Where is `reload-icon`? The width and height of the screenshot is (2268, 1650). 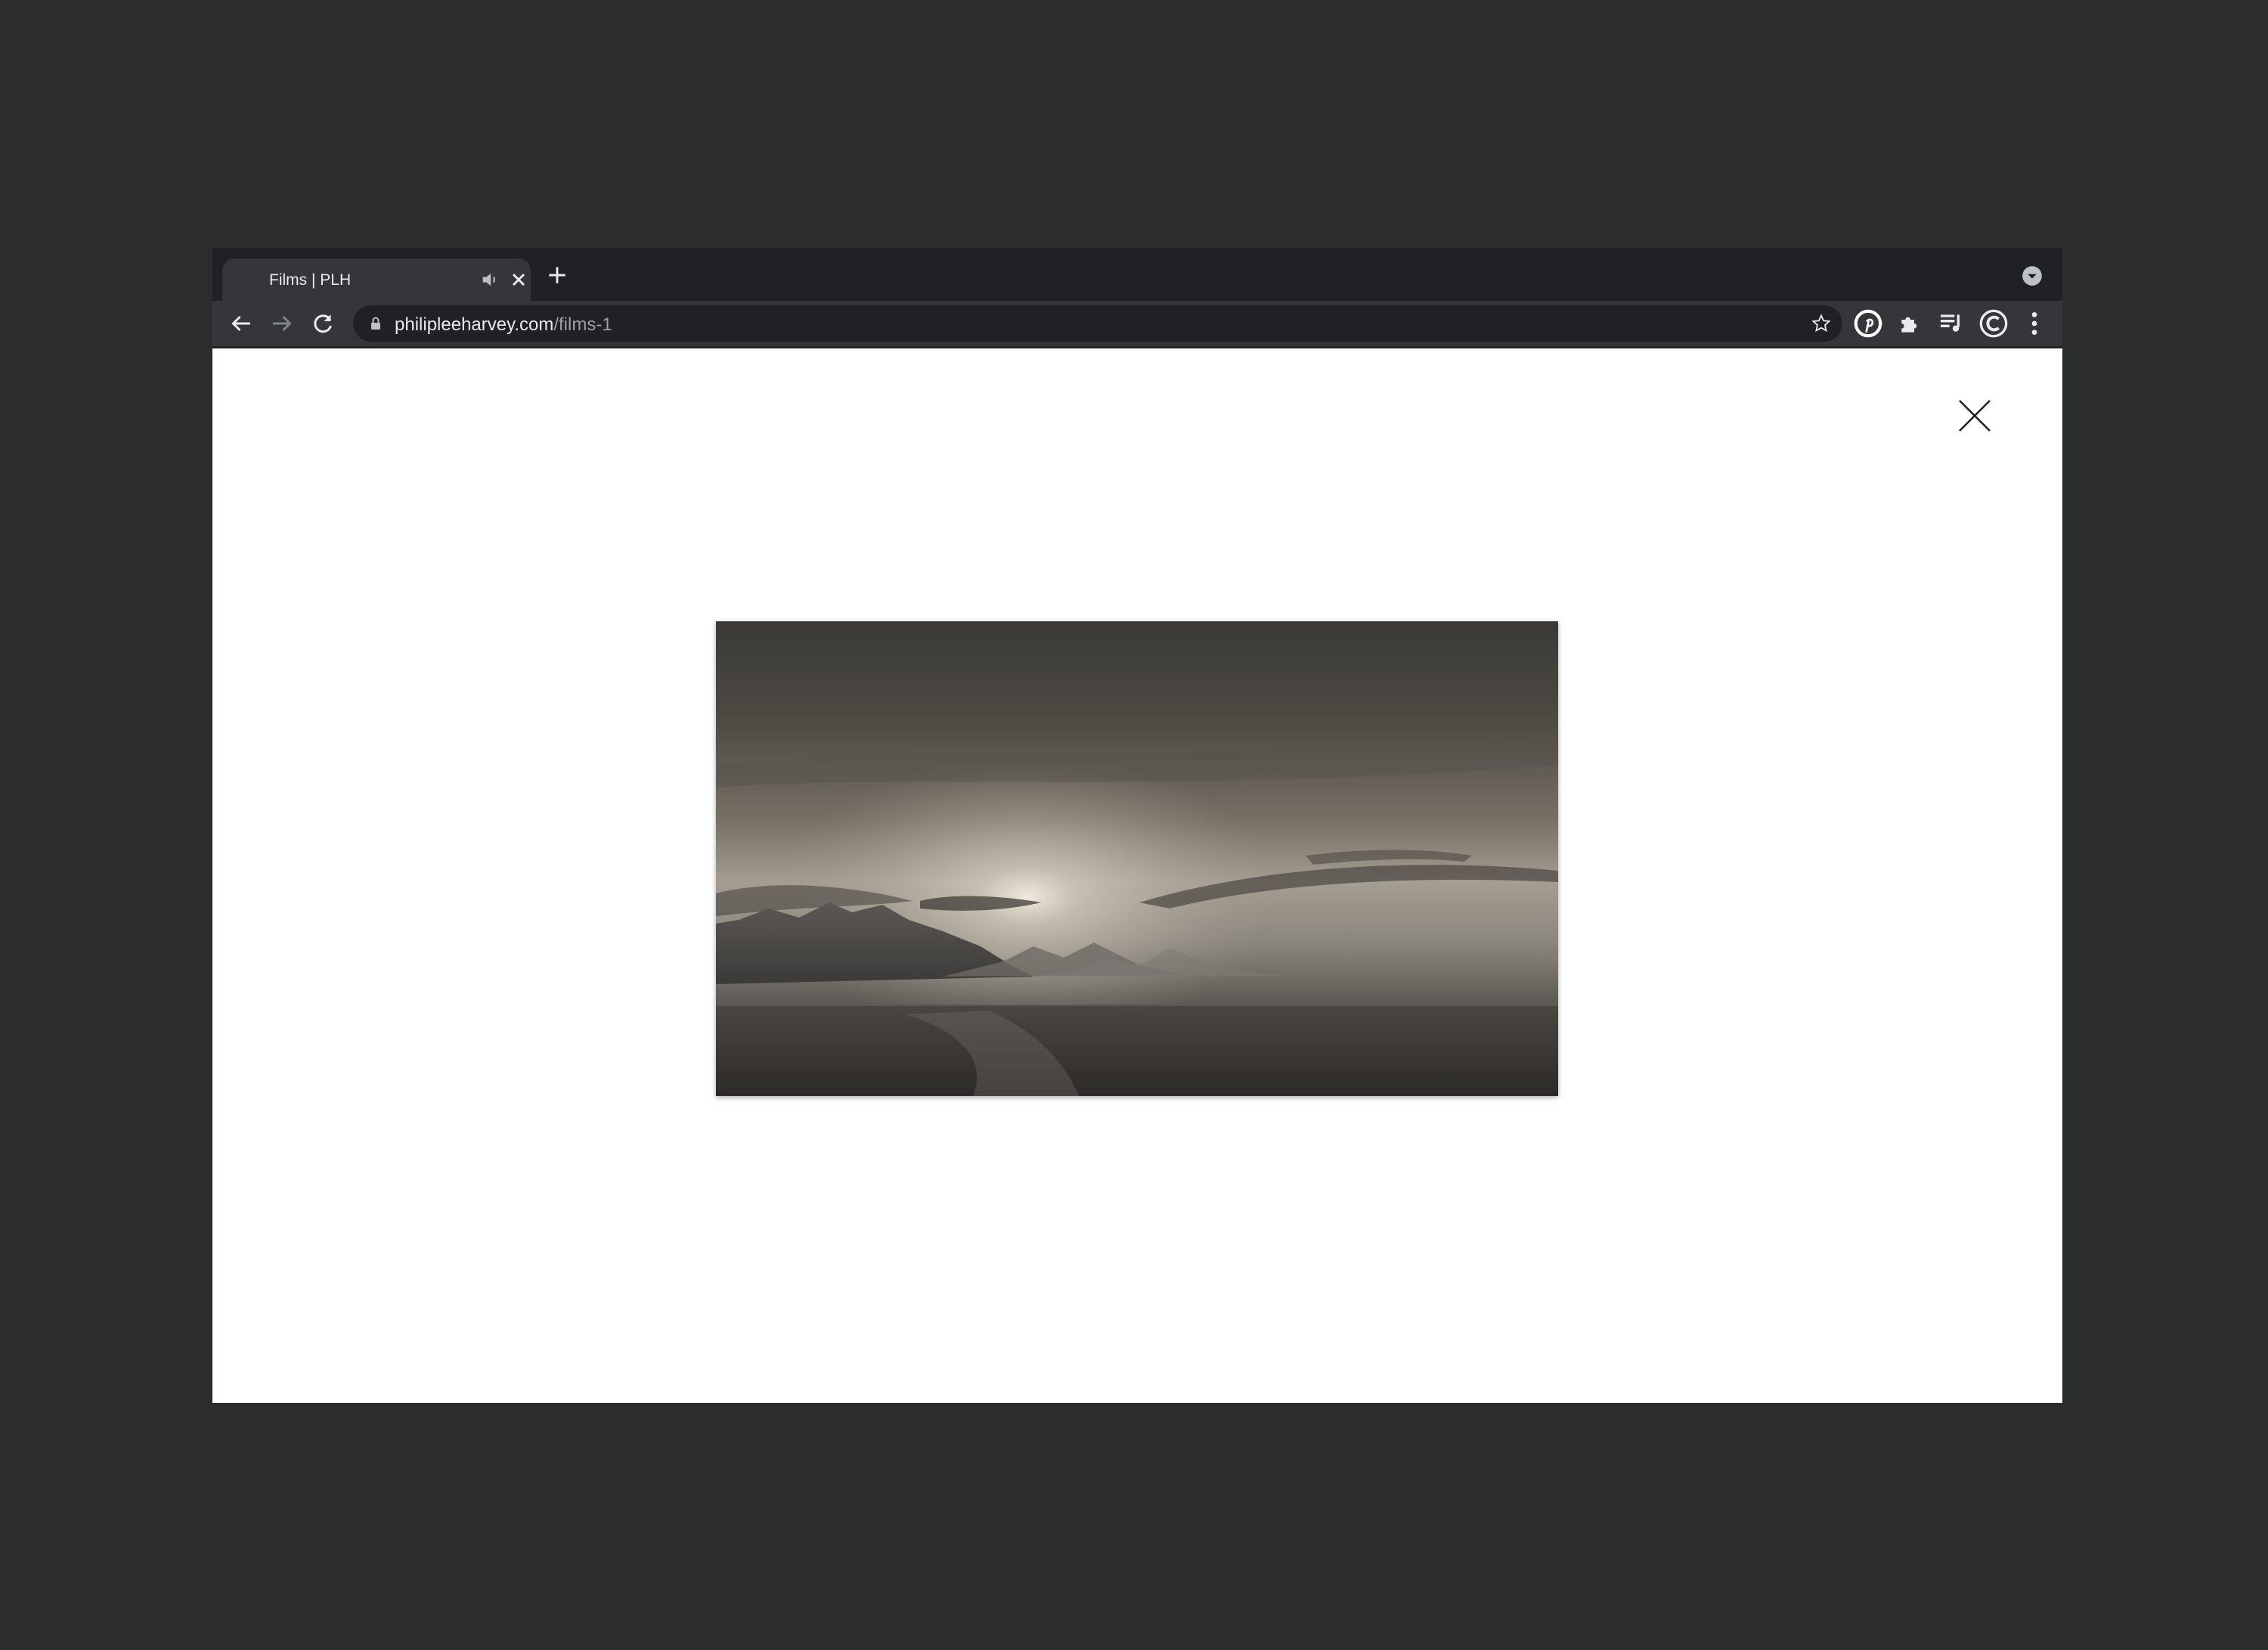 reload-icon is located at coordinates (323, 323).